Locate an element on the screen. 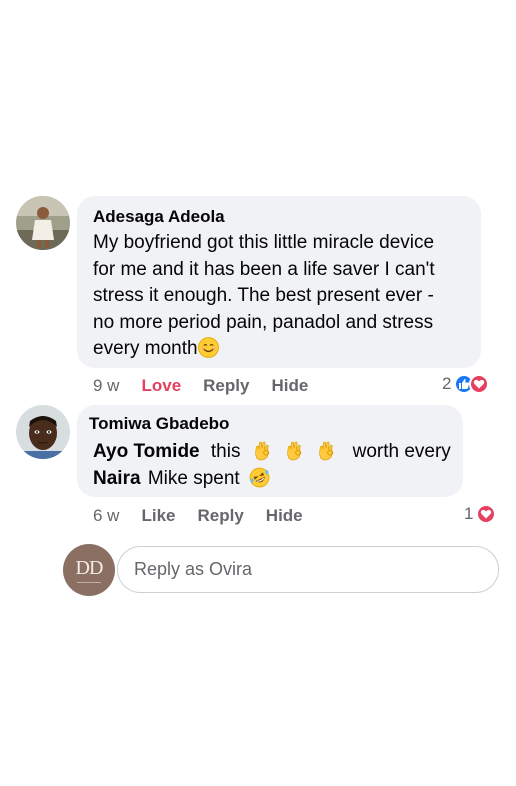 The height and width of the screenshot is (786, 516). comment-fragment: this is located at coordinates (225, 451).